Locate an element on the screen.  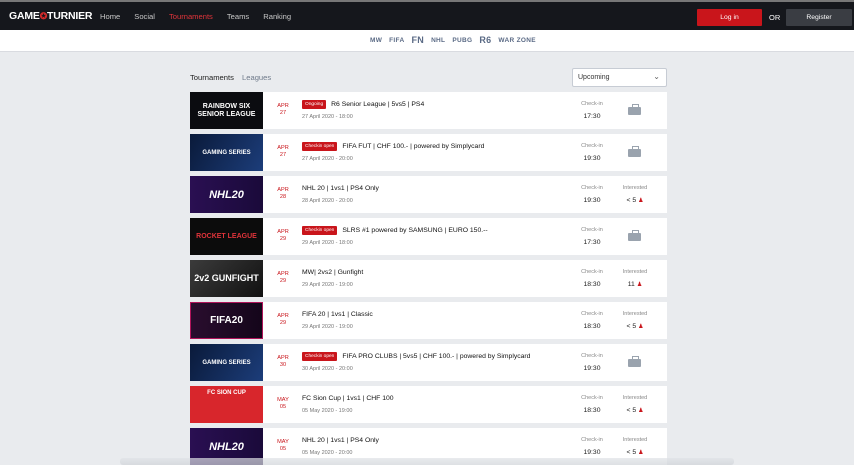
checkin-block: Check-in 17:30 is located at coordinates (592, 236).